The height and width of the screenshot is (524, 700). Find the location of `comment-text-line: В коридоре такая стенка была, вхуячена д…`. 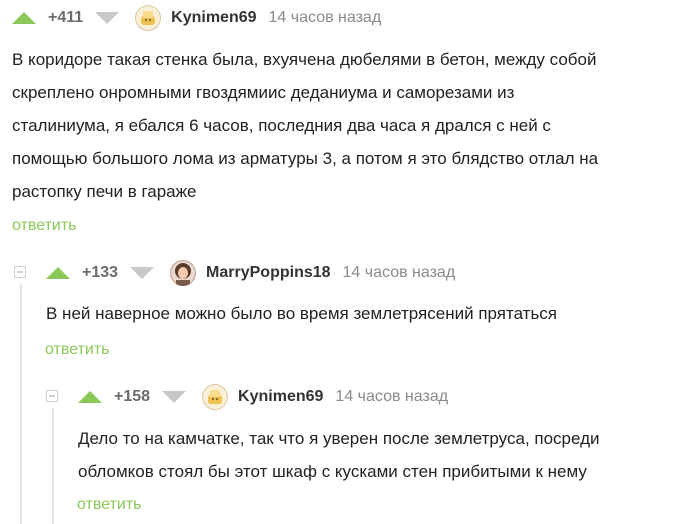

comment-text-line: В коридоре такая стенка была, вхуячена д… is located at coordinates (304, 59).